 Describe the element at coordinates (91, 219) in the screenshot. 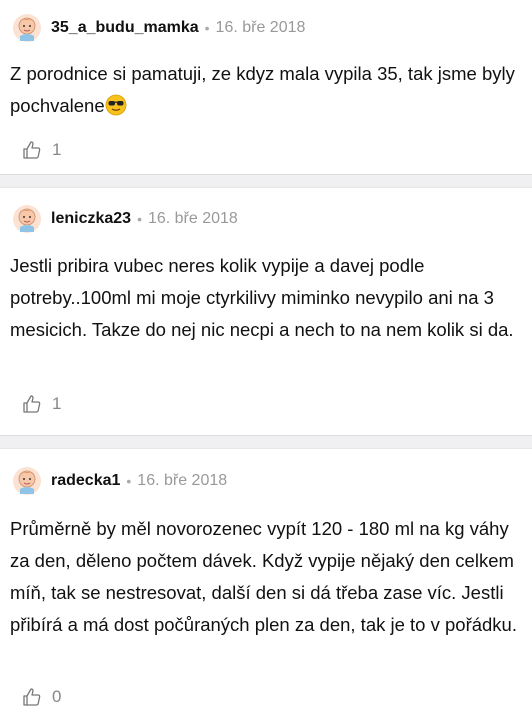

I see `username: leniczka23` at that location.